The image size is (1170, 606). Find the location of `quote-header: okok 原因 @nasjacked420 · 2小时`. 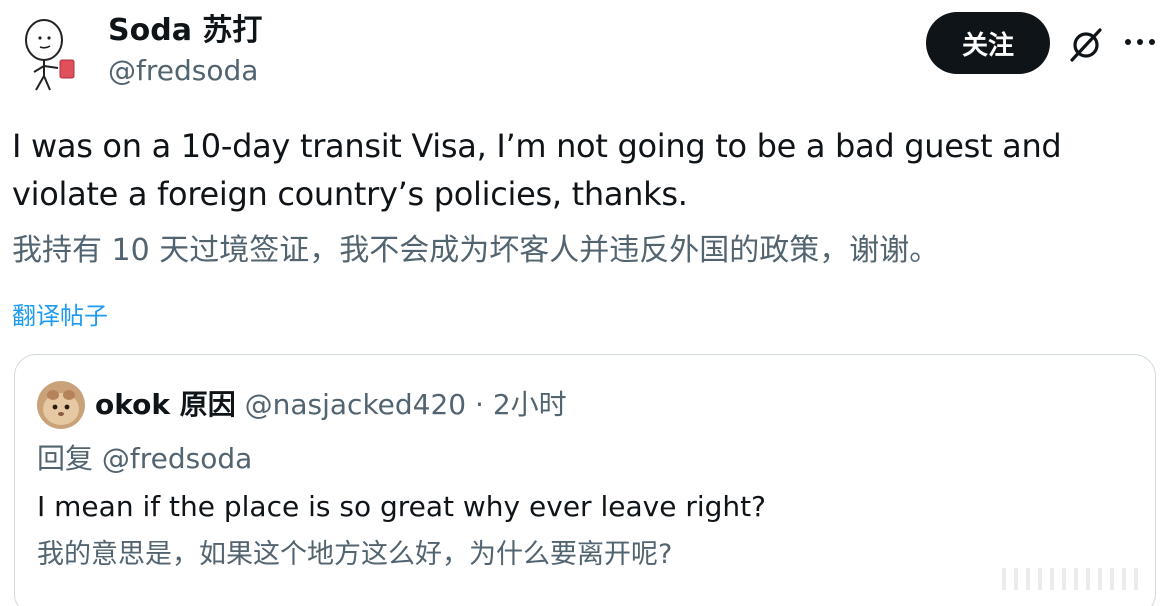

quote-header: okok 原因 @nasjacked420 · 2小时 is located at coordinates (331, 405).